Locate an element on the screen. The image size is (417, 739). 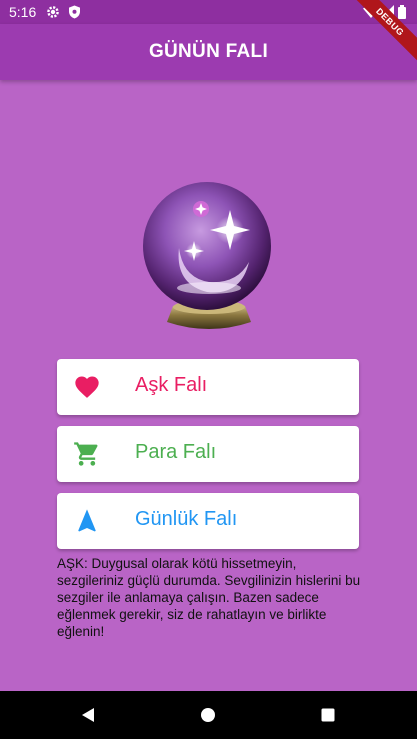
cart-icon is located at coordinates (87, 454).